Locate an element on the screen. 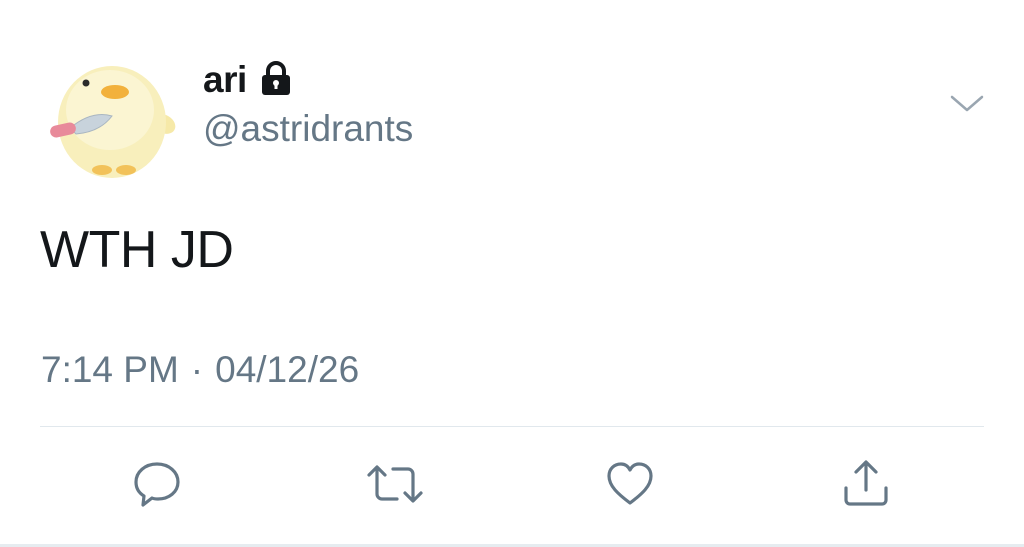  user-handle: @astridrants is located at coordinates (308, 129).